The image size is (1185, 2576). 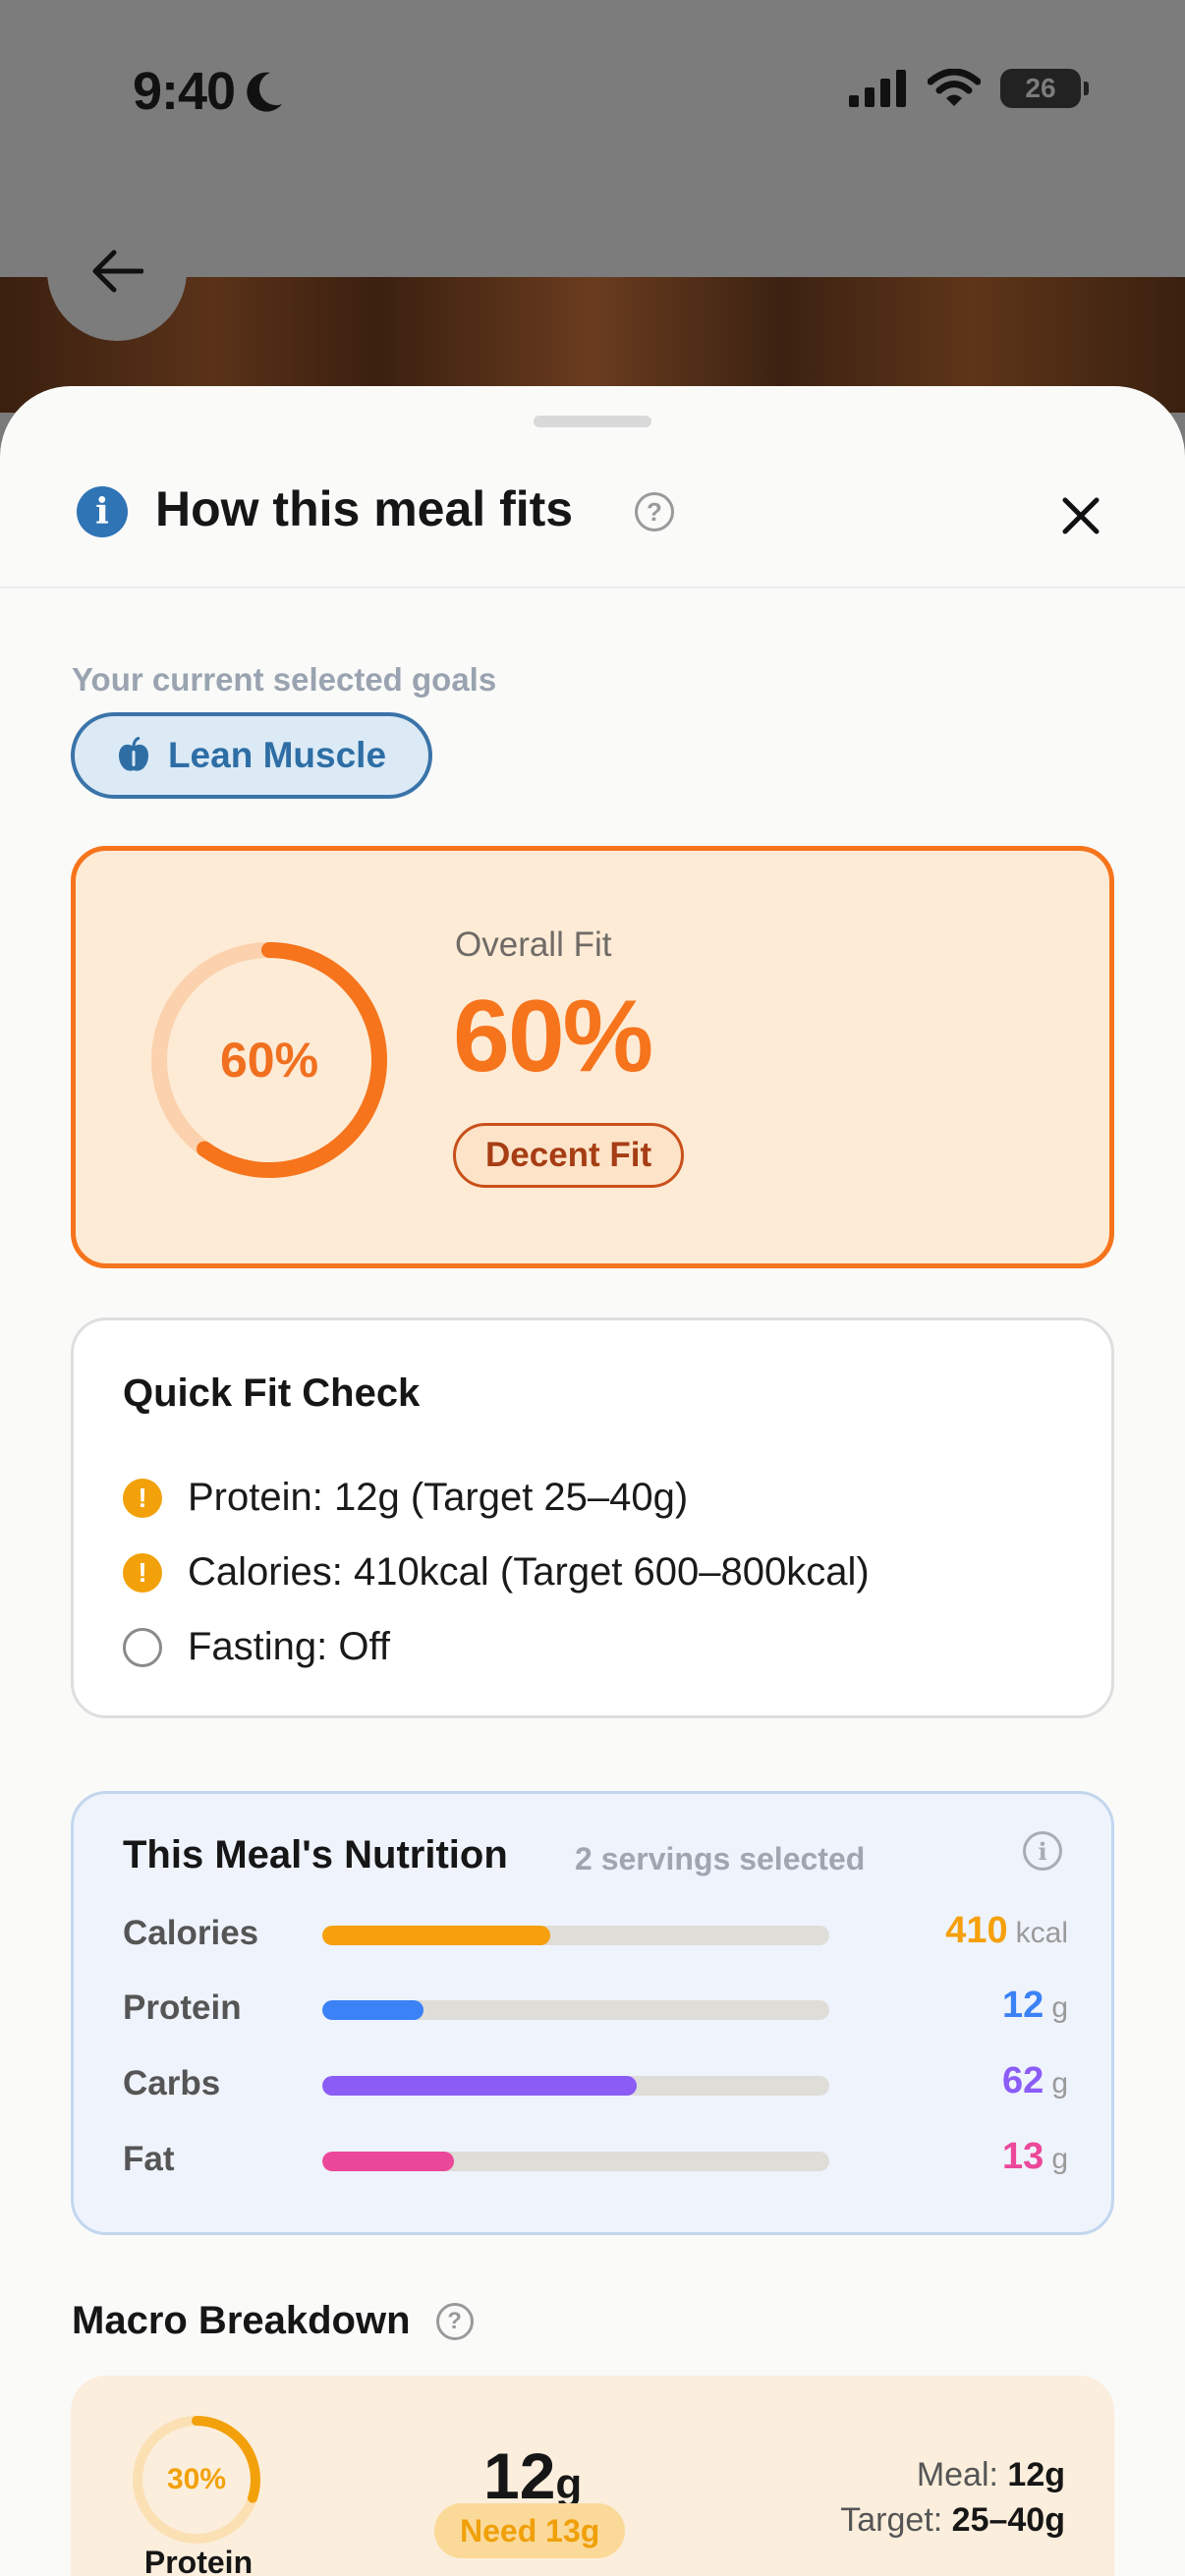 I want to click on goal-chip: Lean Muscle, so click(x=252, y=755).